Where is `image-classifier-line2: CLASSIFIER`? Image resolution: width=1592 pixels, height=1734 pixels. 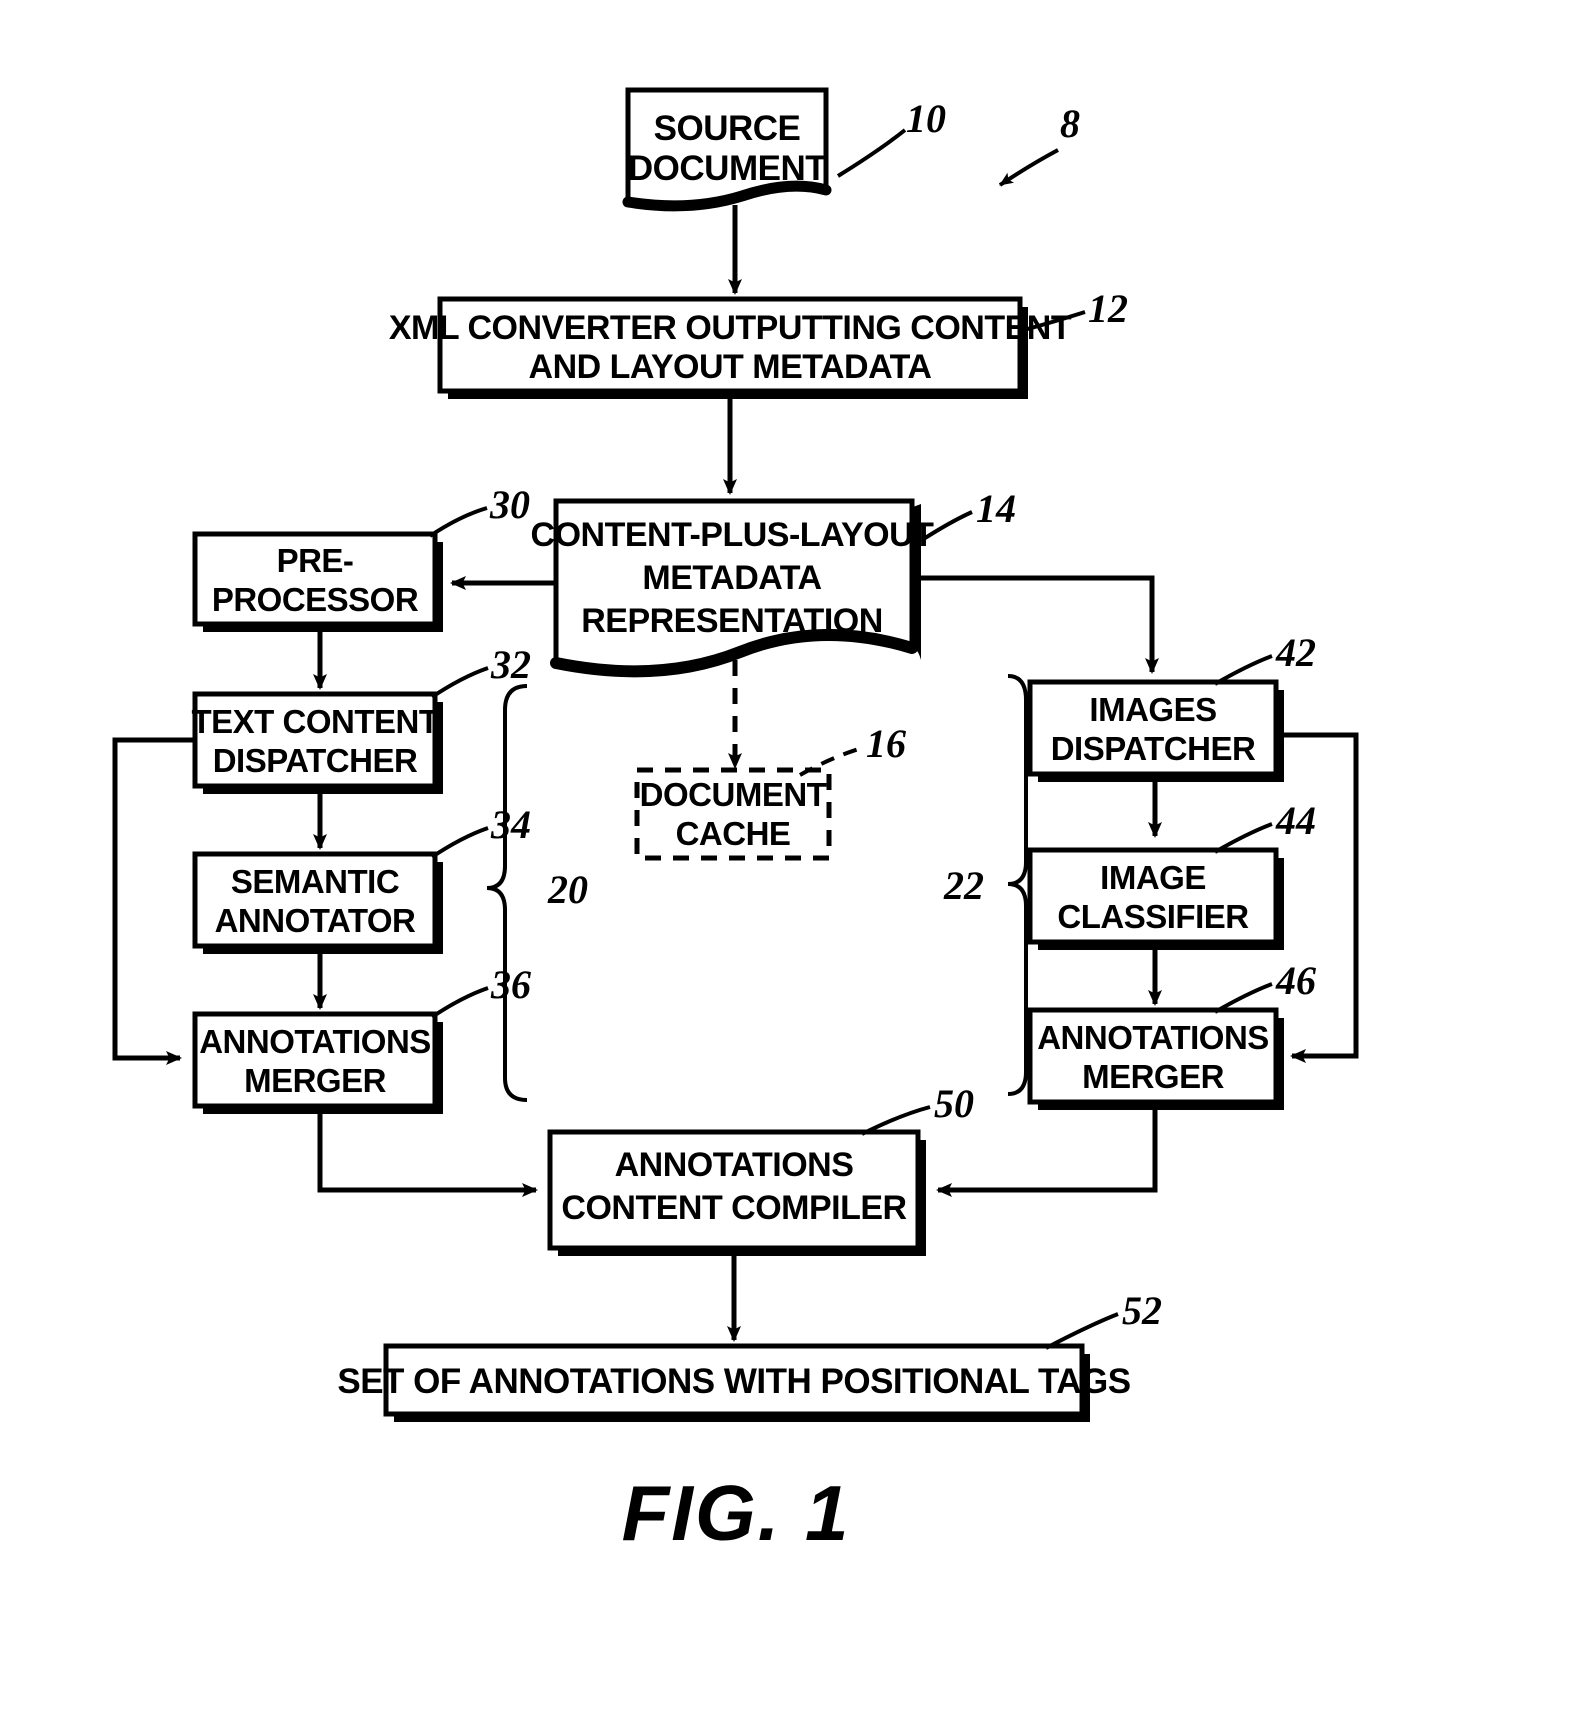 image-classifier-line2: CLASSIFIER is located at coordinates (1153, 916).